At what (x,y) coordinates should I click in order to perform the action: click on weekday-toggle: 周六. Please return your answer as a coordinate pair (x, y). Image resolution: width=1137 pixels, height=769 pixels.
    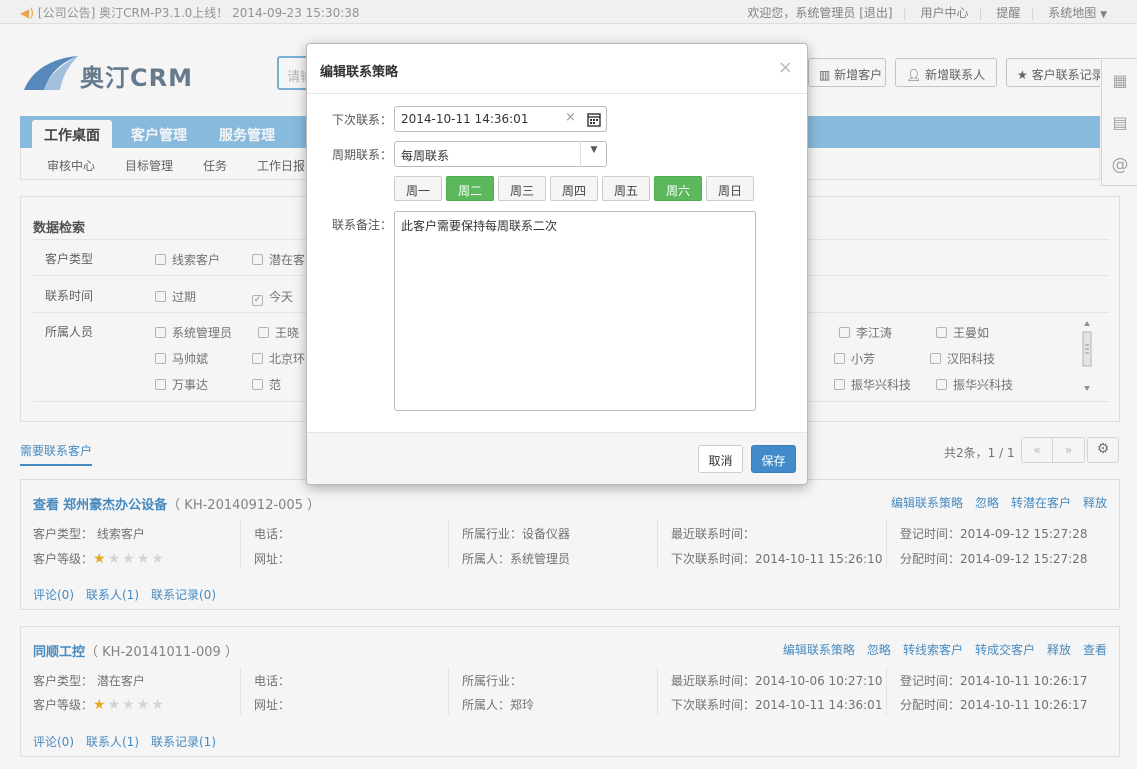
    Looking at the image, I should click on (678, 188).